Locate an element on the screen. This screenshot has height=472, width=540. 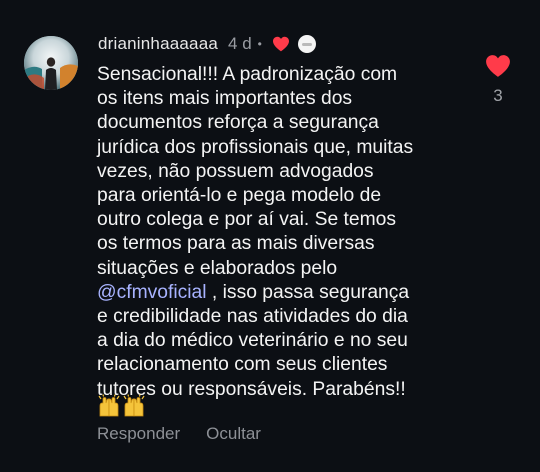
comment-header: drianinhaaaaaa 4 d • is located at coordinates (207, 44).